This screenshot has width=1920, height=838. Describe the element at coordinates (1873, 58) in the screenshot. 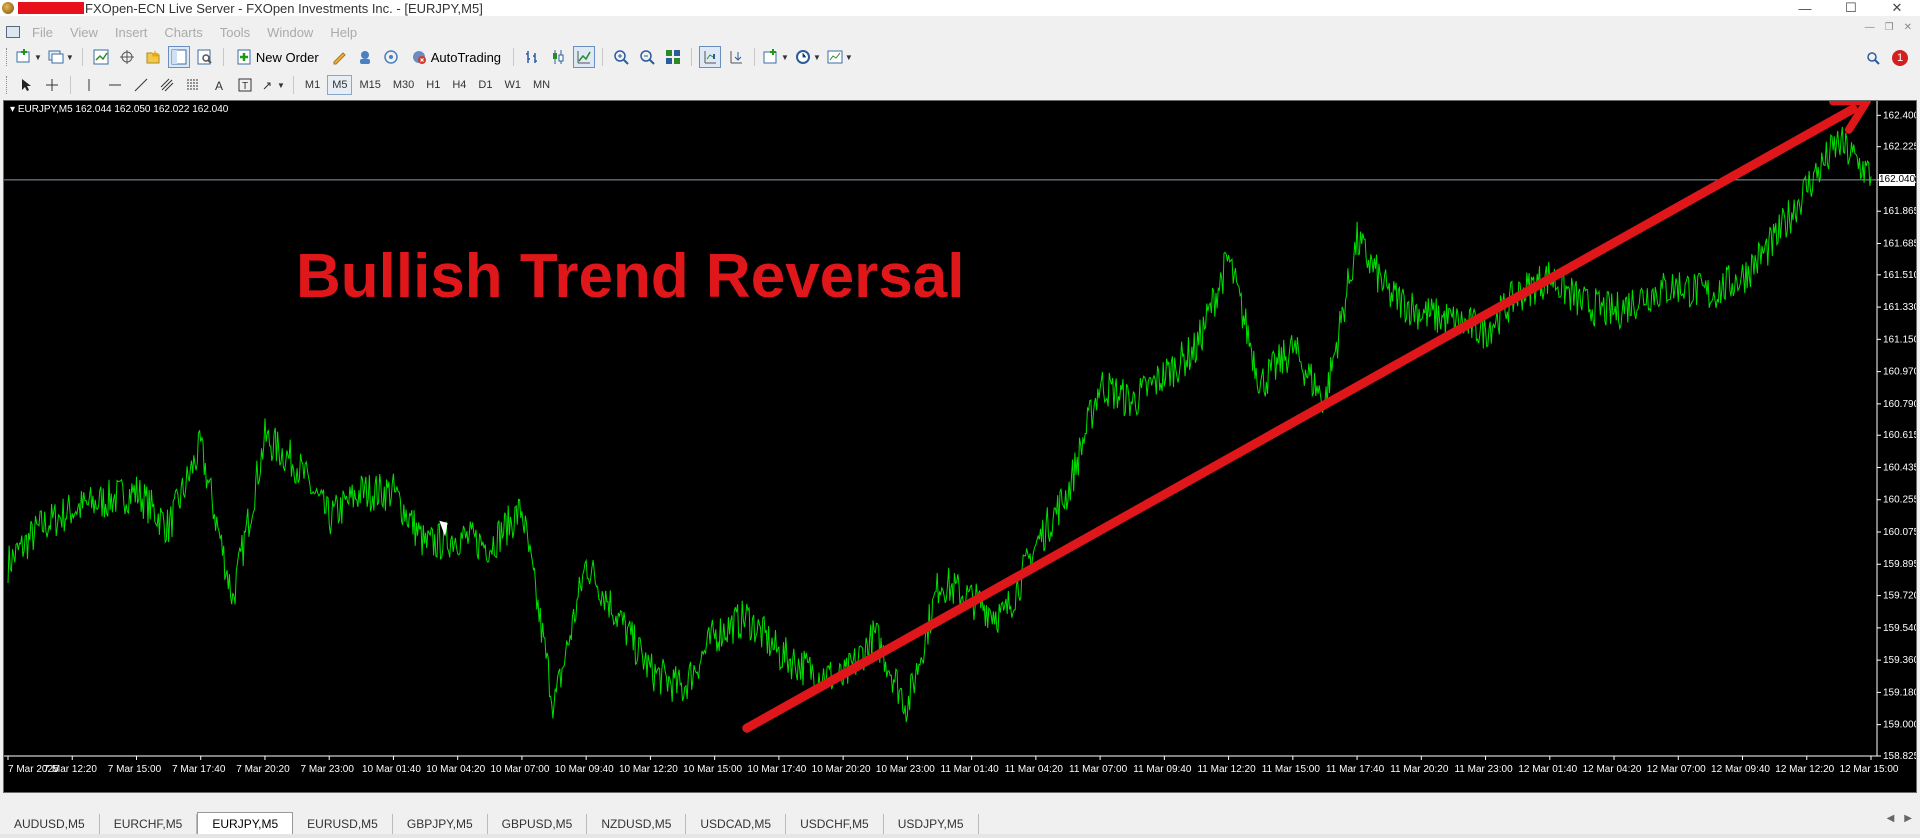

I see `search-icon` at that location.